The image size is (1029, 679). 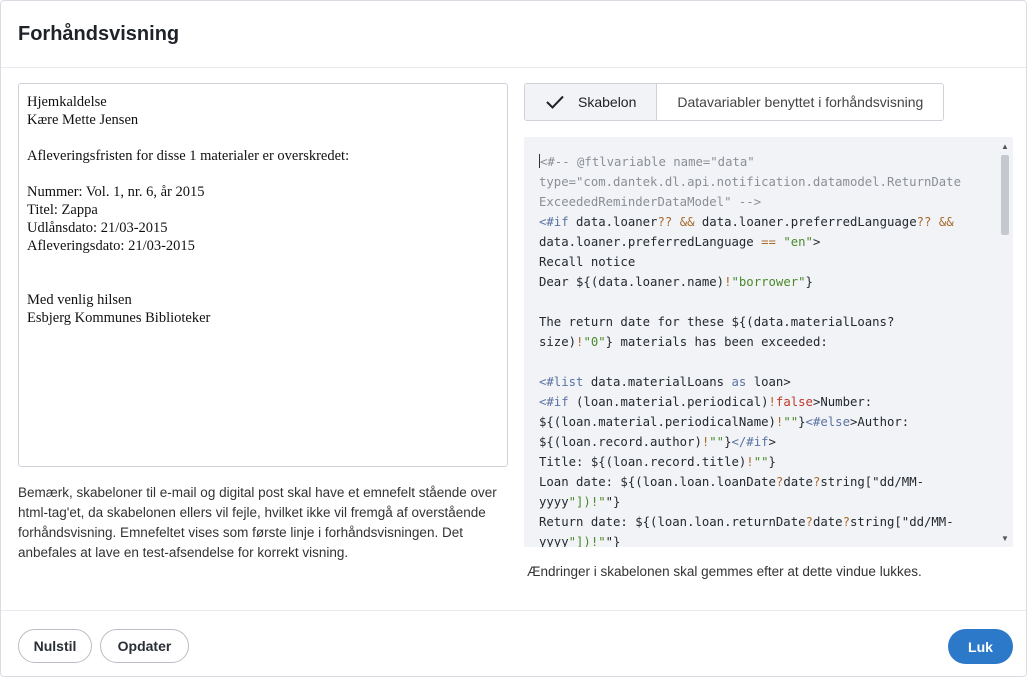 I want to click on tab-template: Skabelon, so click(x=591, y=102).